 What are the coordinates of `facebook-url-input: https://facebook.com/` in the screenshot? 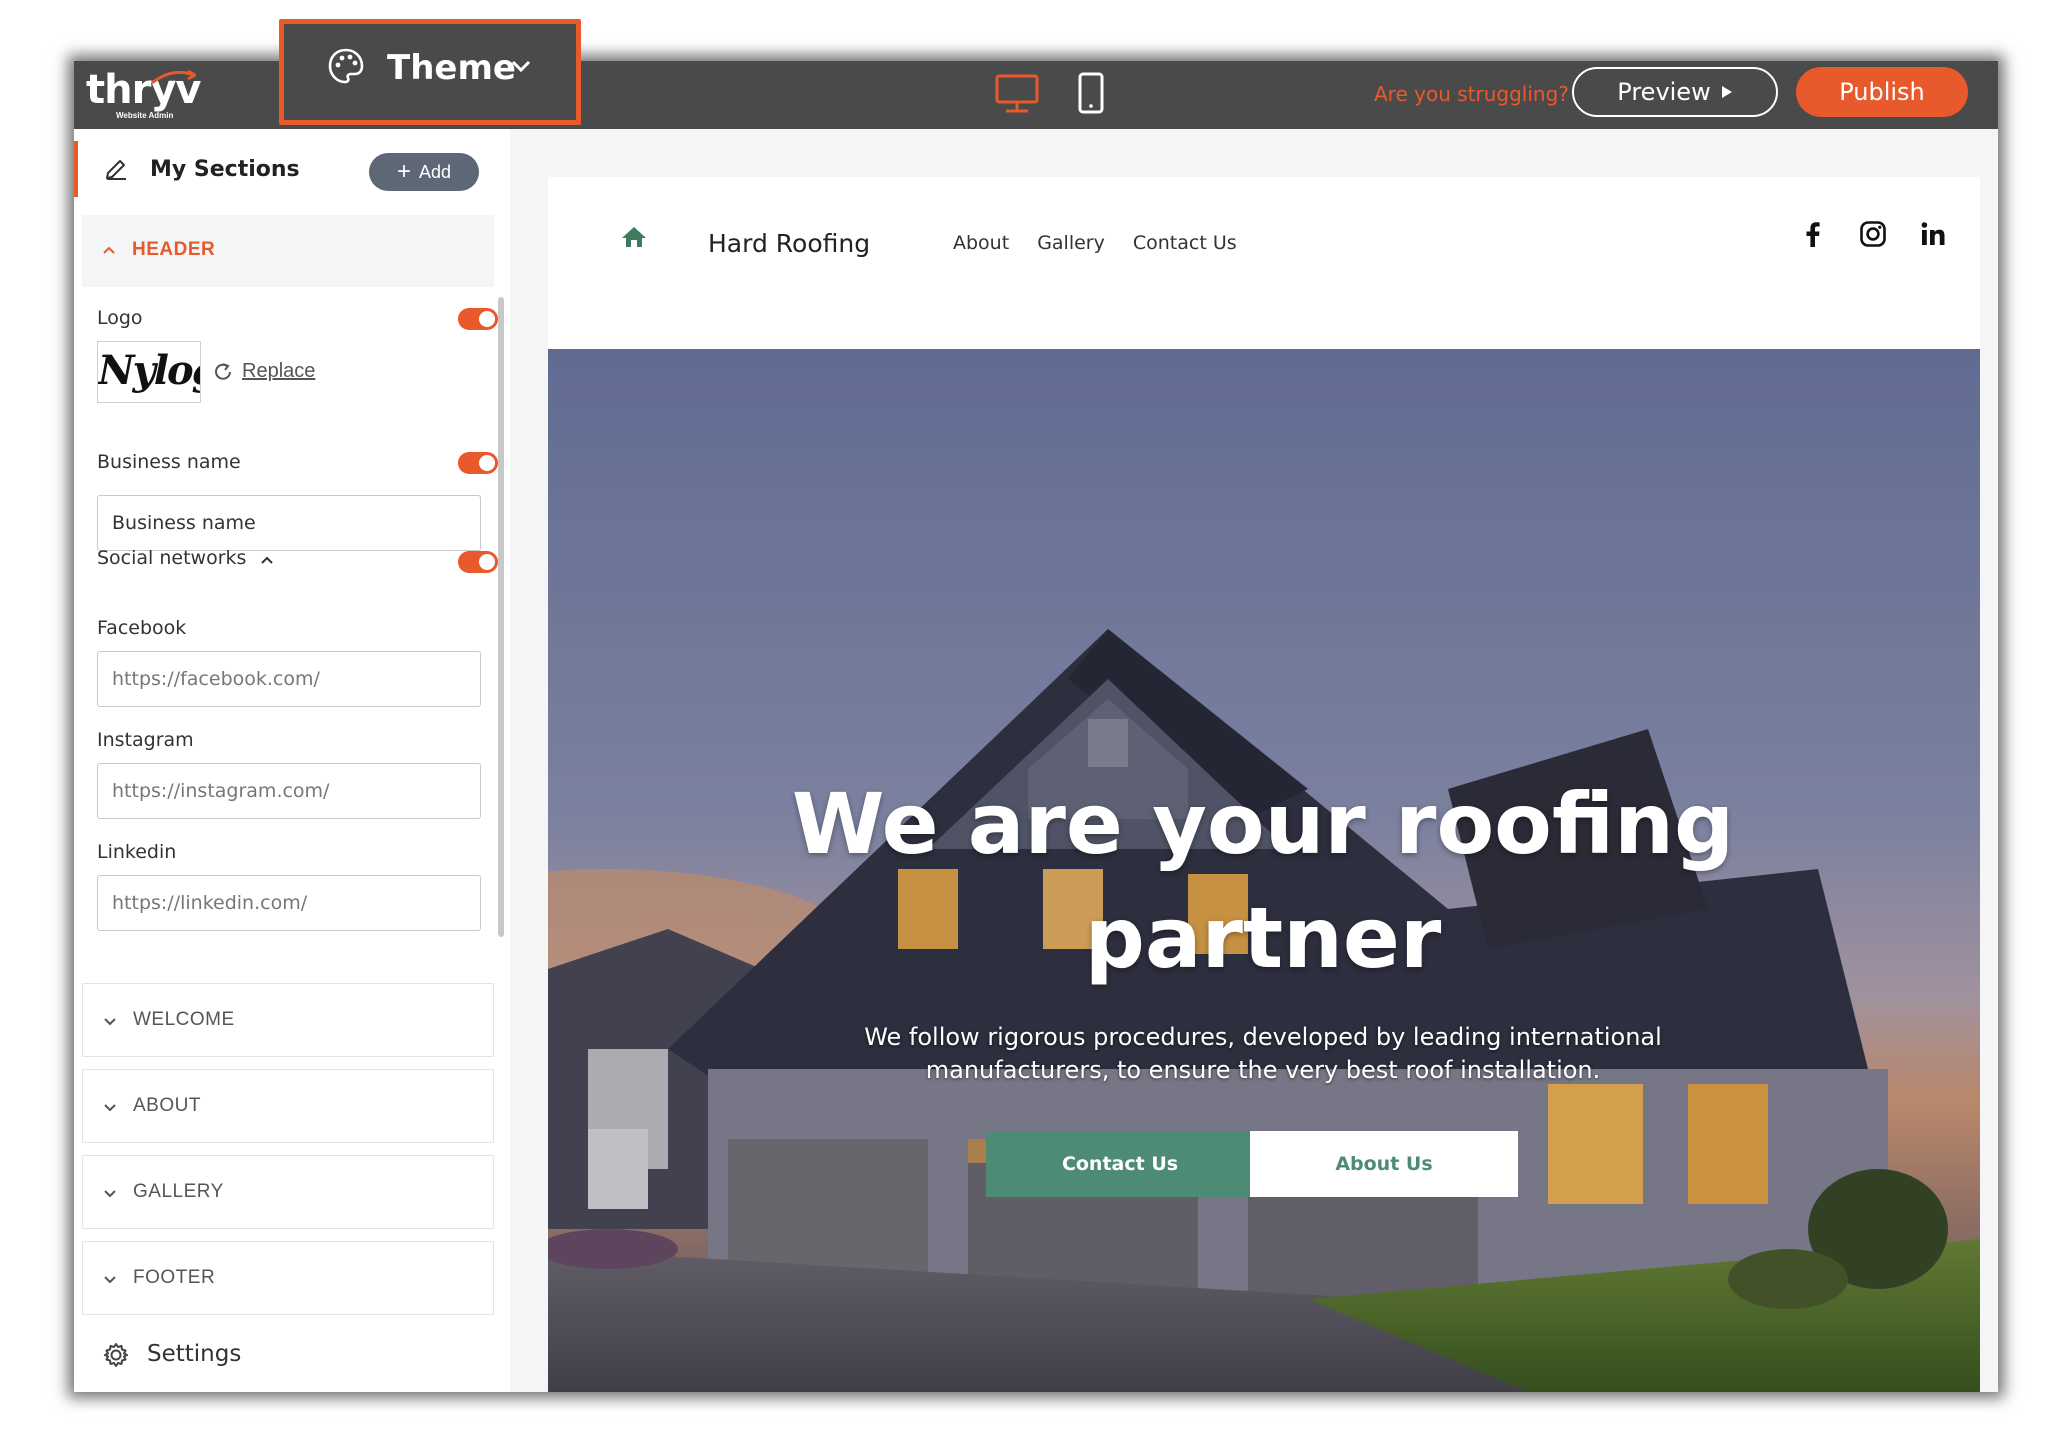 It's located at (289, 679).